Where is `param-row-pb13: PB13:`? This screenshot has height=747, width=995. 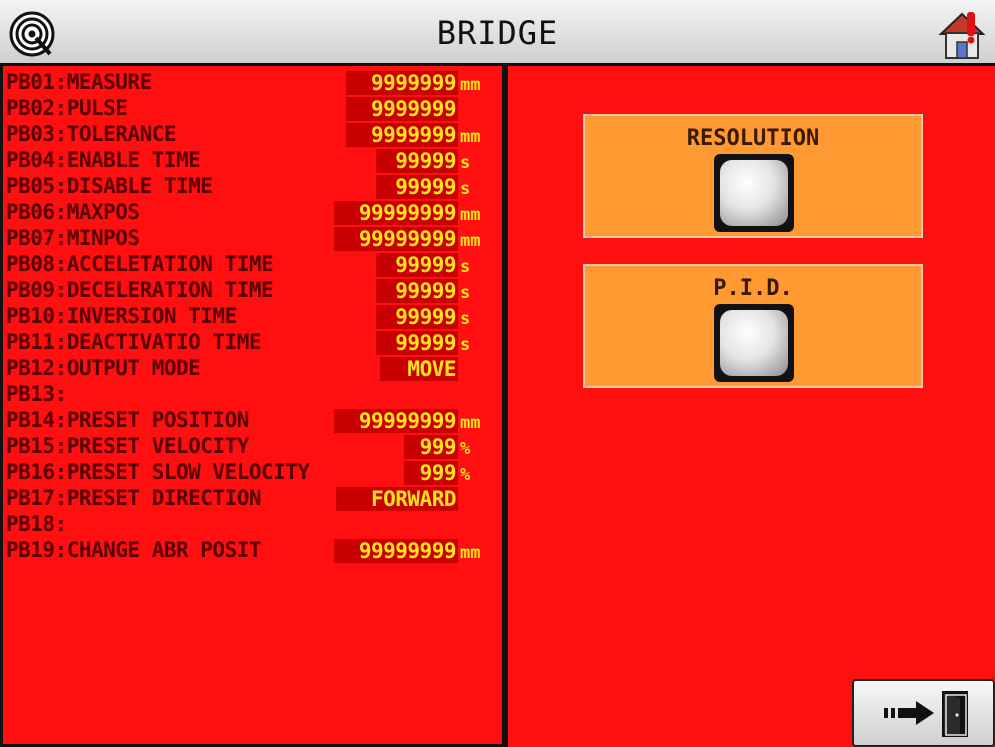
param-row-pb13: PB13: is located at coordinates (253, 395).